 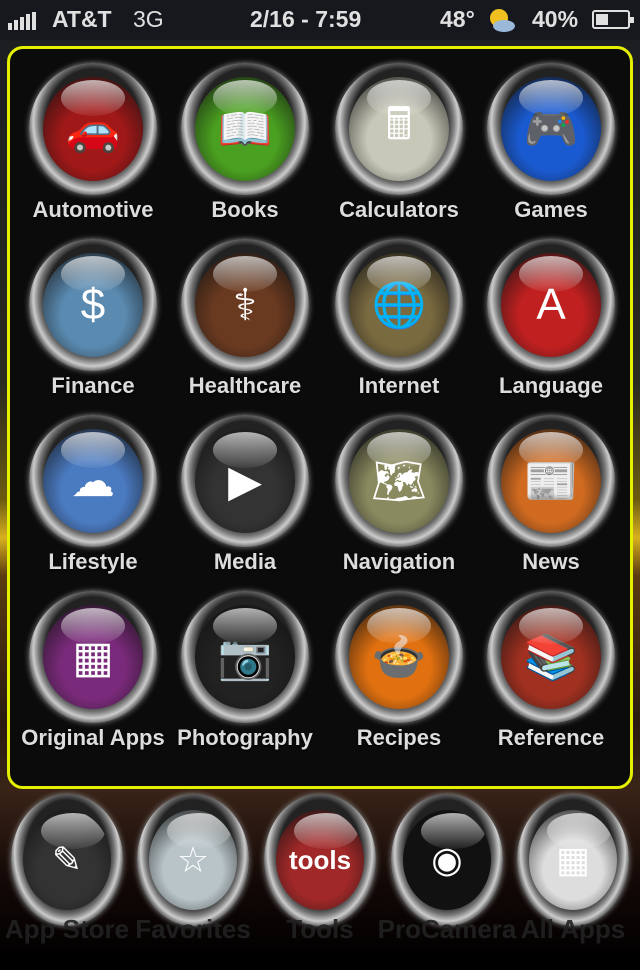 I want to click on icon-frame: 🌐, so click(x=399, y=305).